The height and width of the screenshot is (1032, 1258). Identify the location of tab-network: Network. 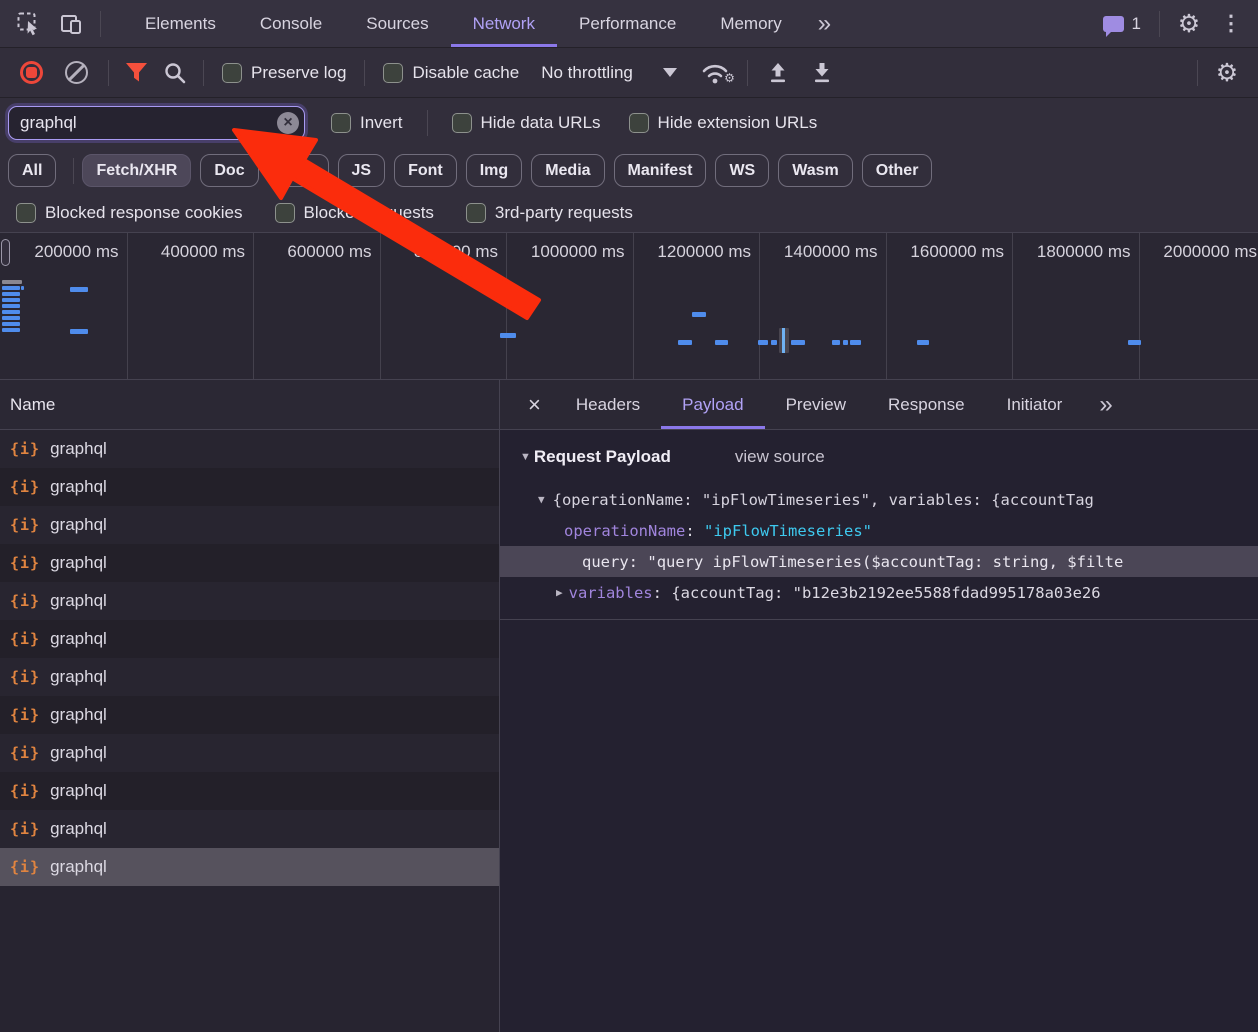
(503, 23).